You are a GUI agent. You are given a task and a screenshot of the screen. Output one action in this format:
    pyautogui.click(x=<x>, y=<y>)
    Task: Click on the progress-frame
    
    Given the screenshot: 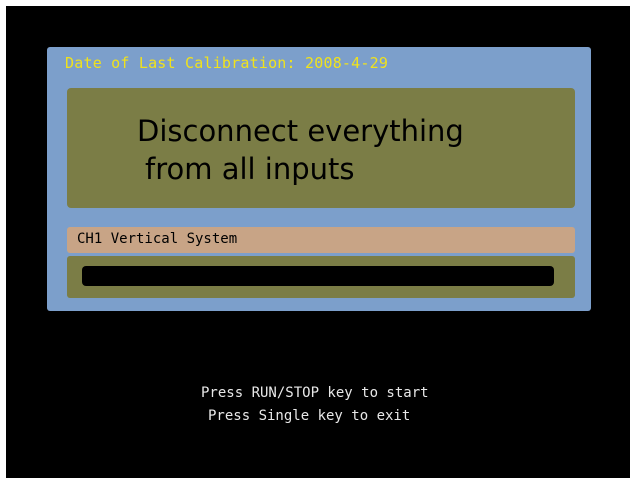 What is the action you would take?
    pyautogui.click(x=321, y=277)
    